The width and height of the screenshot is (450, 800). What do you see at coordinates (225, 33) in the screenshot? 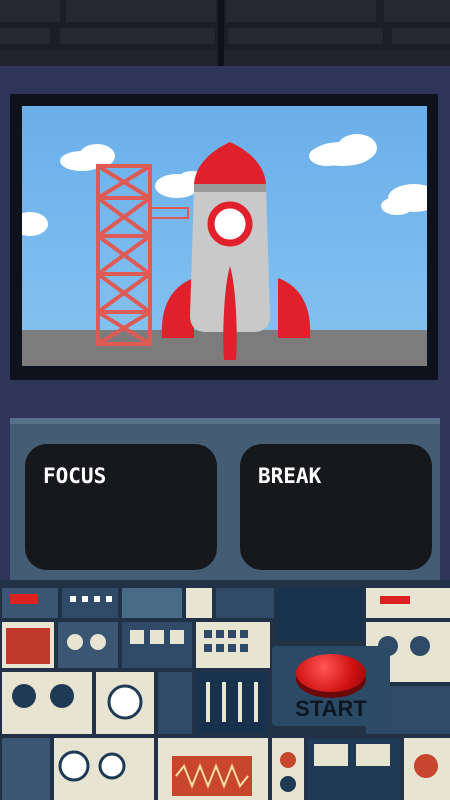
I see `ceiling-grid` at bounding box center [225, 33].